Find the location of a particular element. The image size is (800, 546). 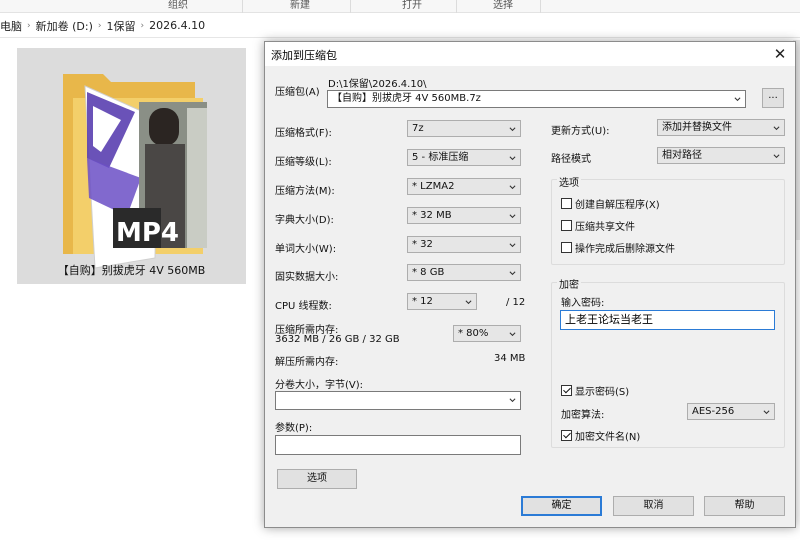

solid-select: * 8 GB is located at coordinates (464, 272).